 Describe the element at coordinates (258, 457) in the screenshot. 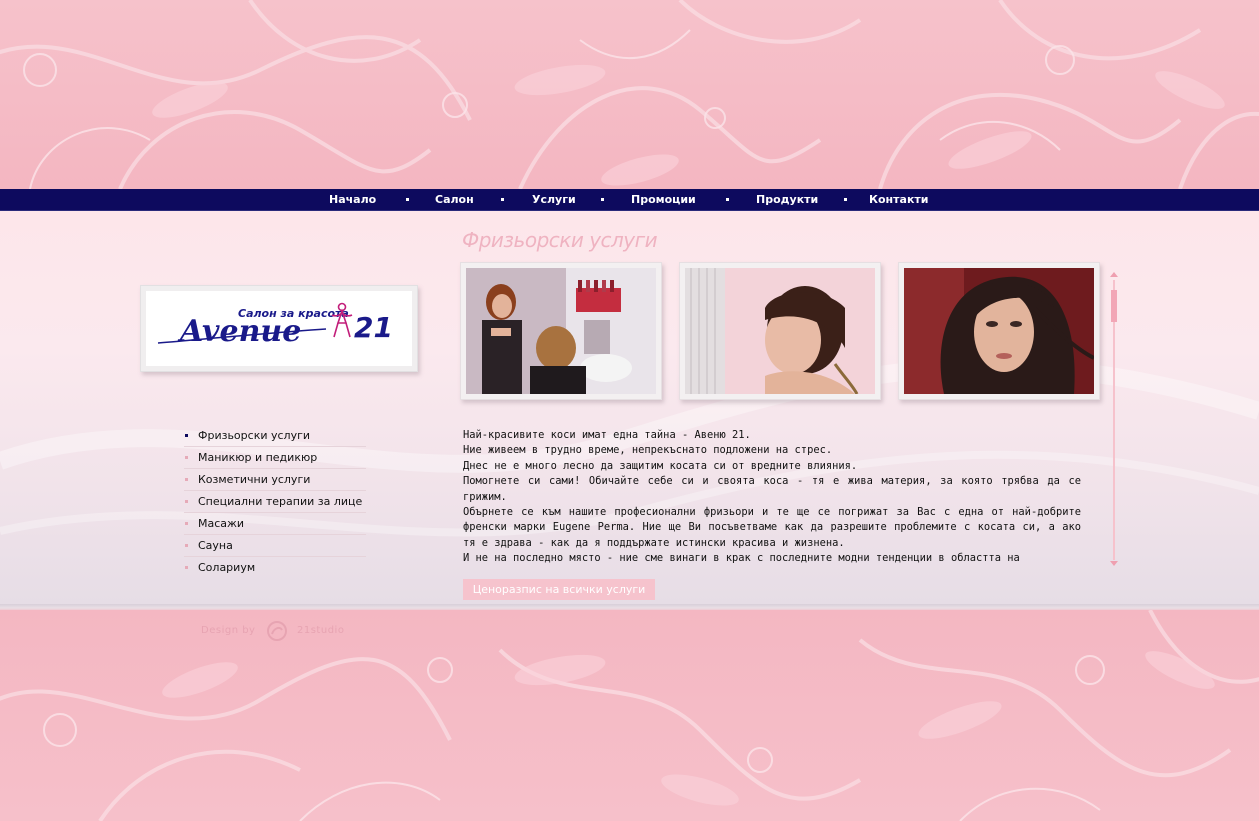

I see `menu-item-label: Маникюр и педикюр` at that location.